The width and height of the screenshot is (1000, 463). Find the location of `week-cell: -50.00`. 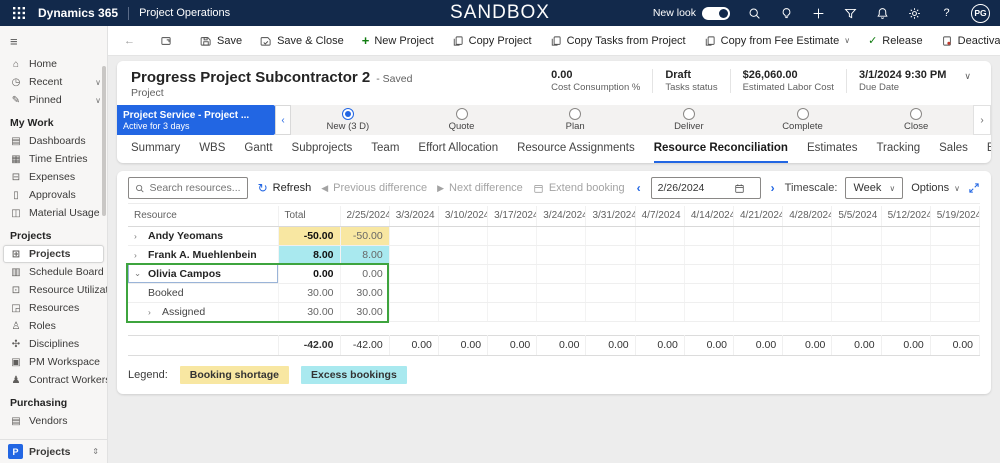

week-cell: -50.00 is located at coordinates (365, 236).